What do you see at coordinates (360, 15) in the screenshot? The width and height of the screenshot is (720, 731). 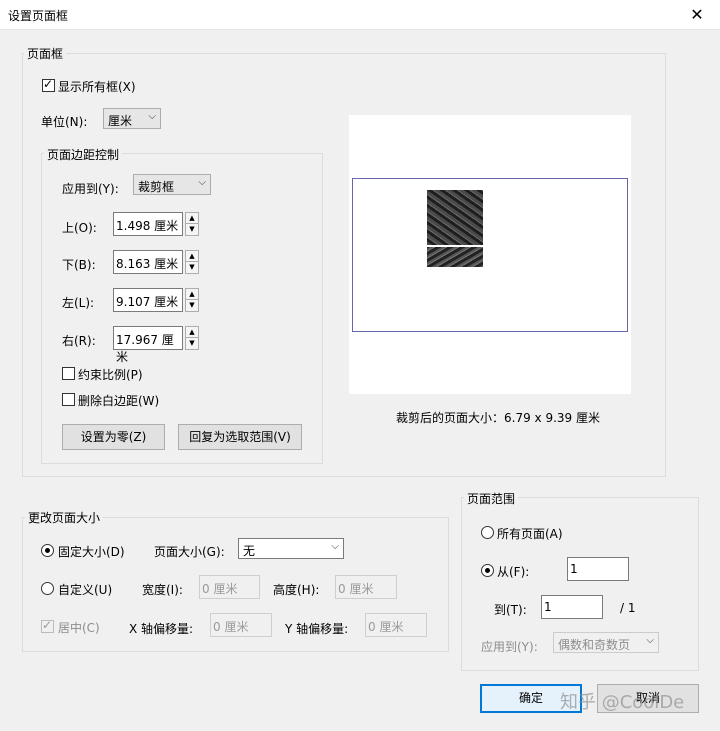 I see `title-bar: 设置页面框 ✕` at bounding box center [360, 15].